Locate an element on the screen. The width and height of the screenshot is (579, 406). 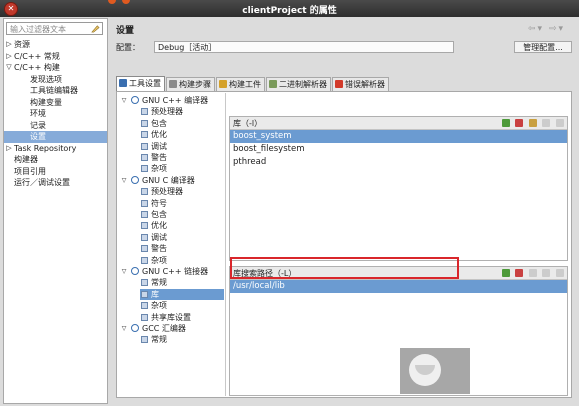
list-item: boost_system is located at coordinates (398, 136).